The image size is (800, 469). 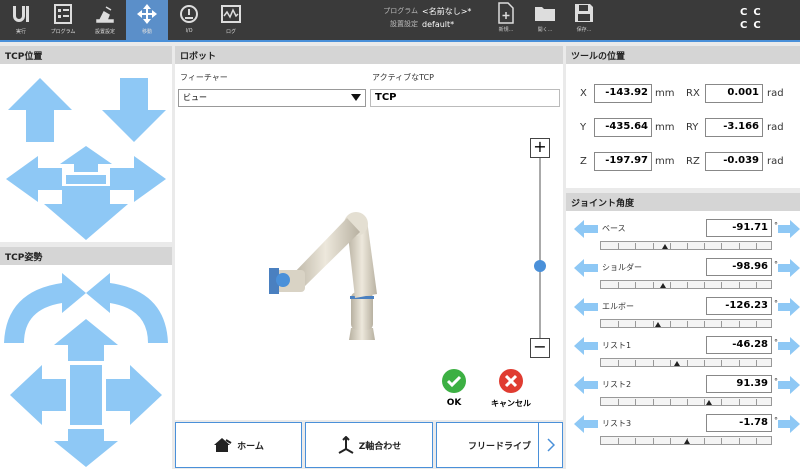 I want to click on move-down-arrow, so click(x=134, y=110).